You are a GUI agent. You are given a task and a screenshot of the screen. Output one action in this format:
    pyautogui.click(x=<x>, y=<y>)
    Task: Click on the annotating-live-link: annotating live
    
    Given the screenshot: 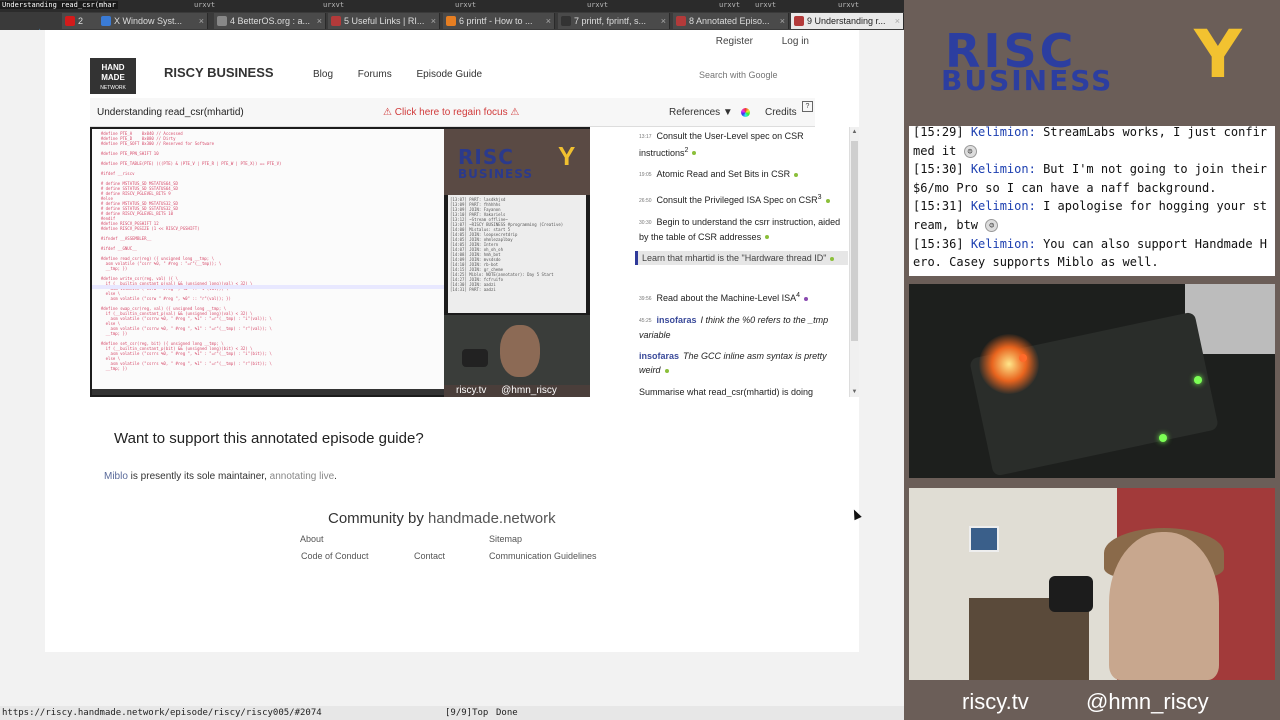 What is the action you would take?
    pyautogui.click(x=302, y=476)
    